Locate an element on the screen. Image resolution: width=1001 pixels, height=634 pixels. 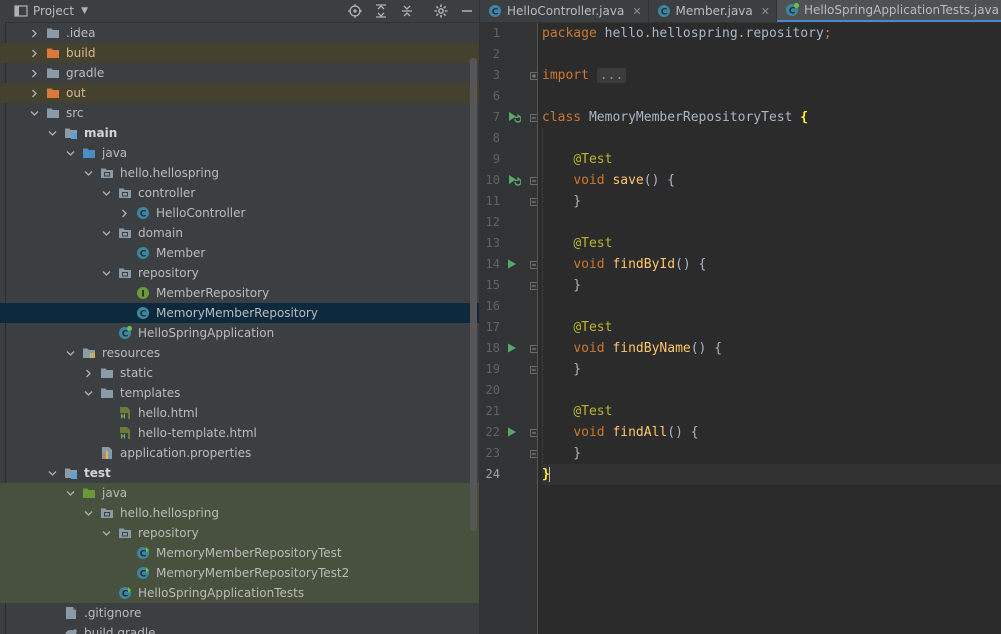
editor-gutter: 1 2 3 6 7 8 9 10 11 12 13 14 15 16 17 18 19 20 21 22 23 24 is located at coordinates (509, 328).